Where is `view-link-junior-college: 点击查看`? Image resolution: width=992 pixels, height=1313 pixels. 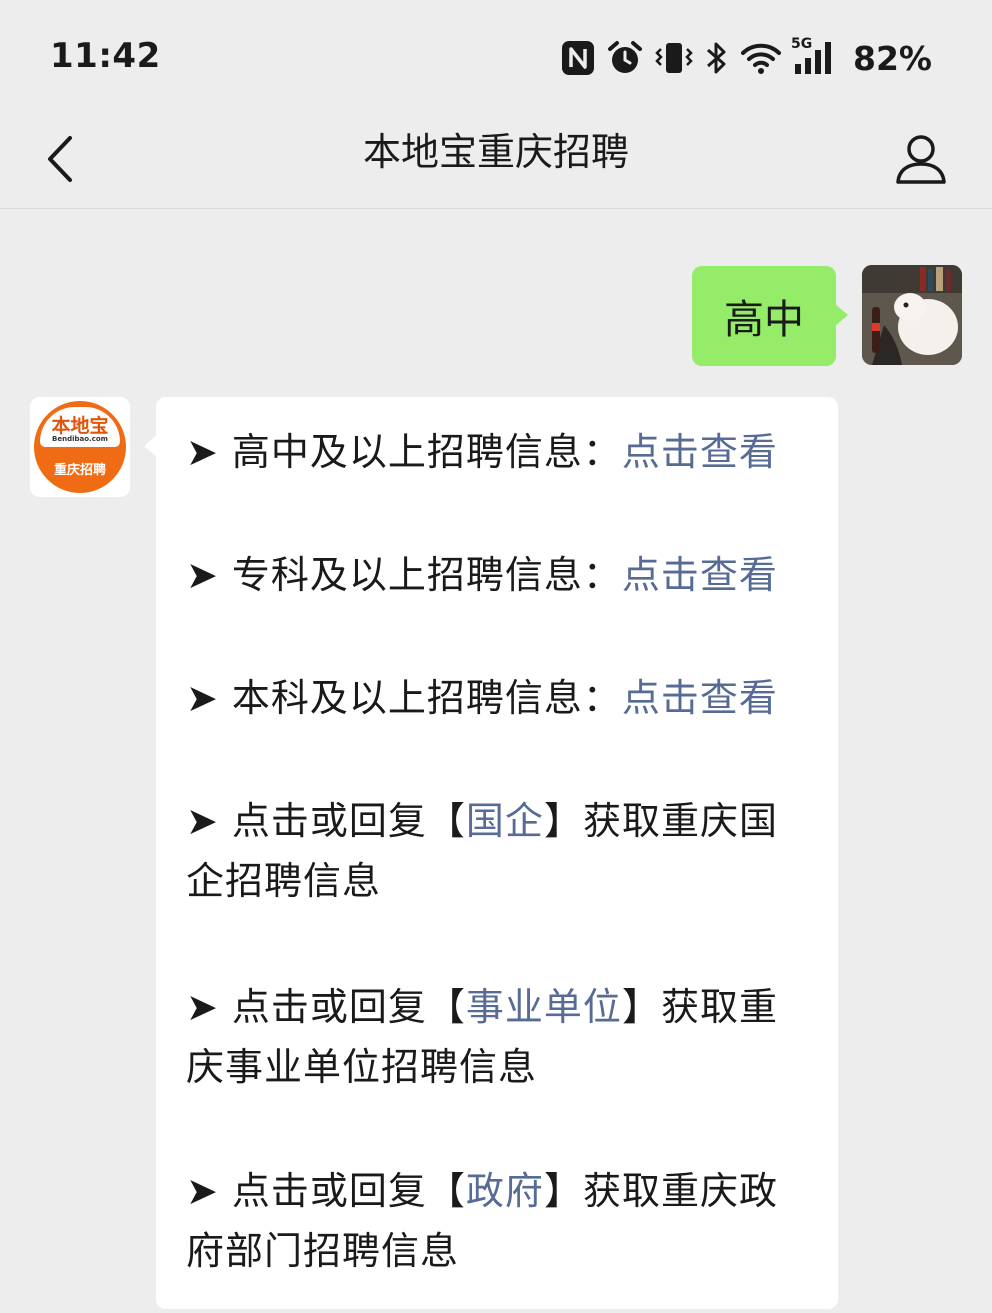 view-link-junior-college: 点击查看 is located at coordinates (700, 575).